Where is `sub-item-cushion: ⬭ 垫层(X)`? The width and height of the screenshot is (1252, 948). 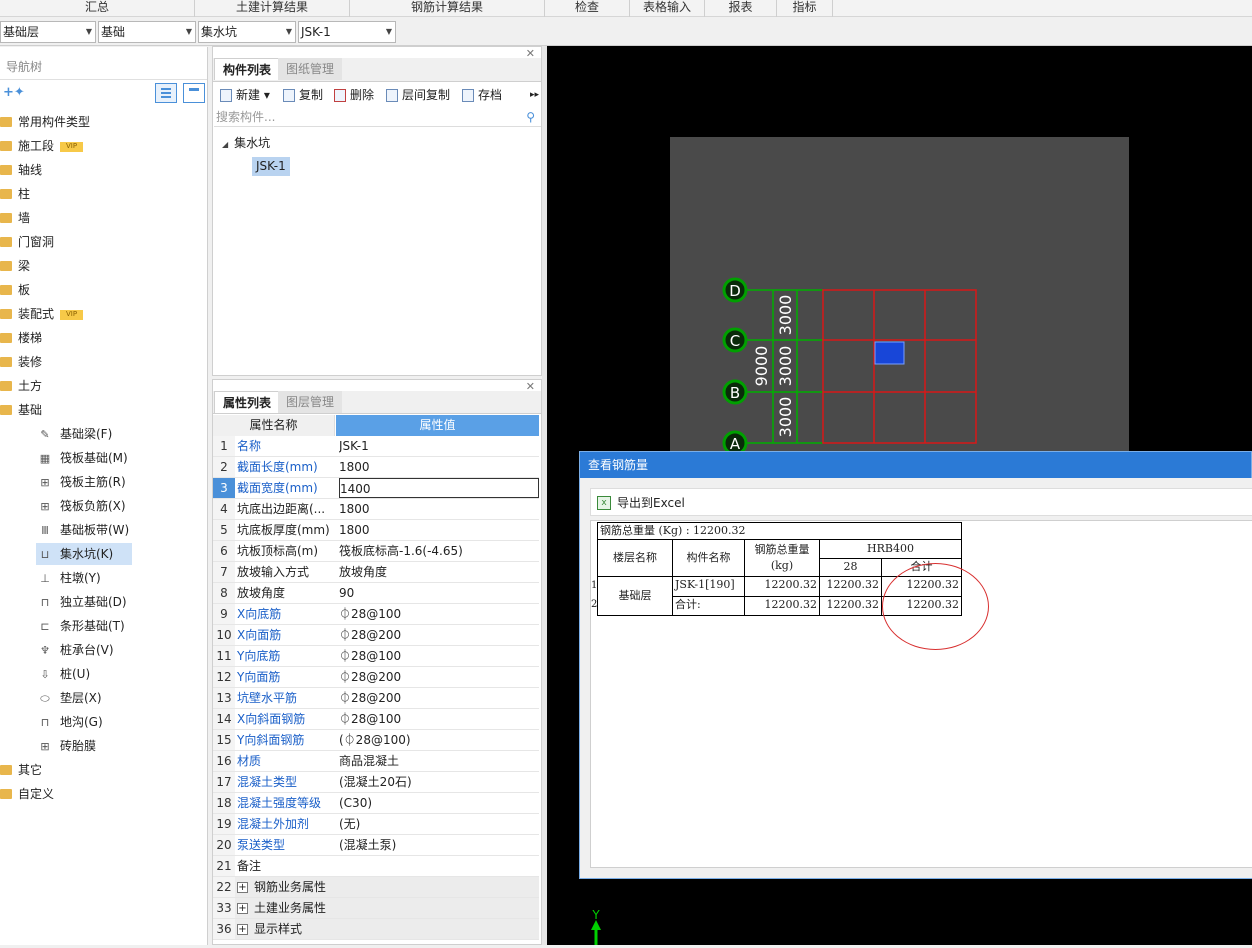 sub-item-cushion: ⬭ 垫层(X) is located at coordinates (84, 698).